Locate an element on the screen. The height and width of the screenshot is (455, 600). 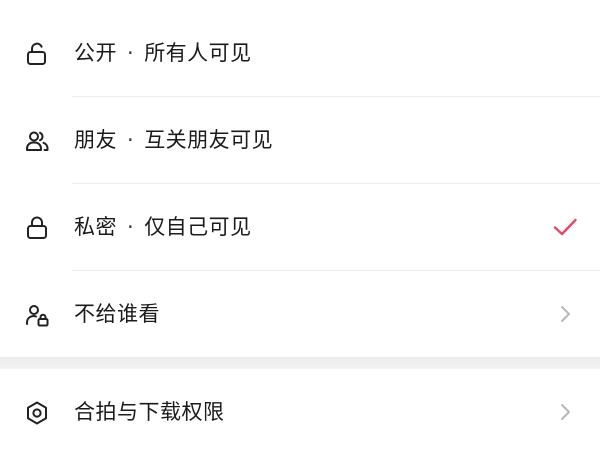
lock-icon is located at coordinates (37, 228).